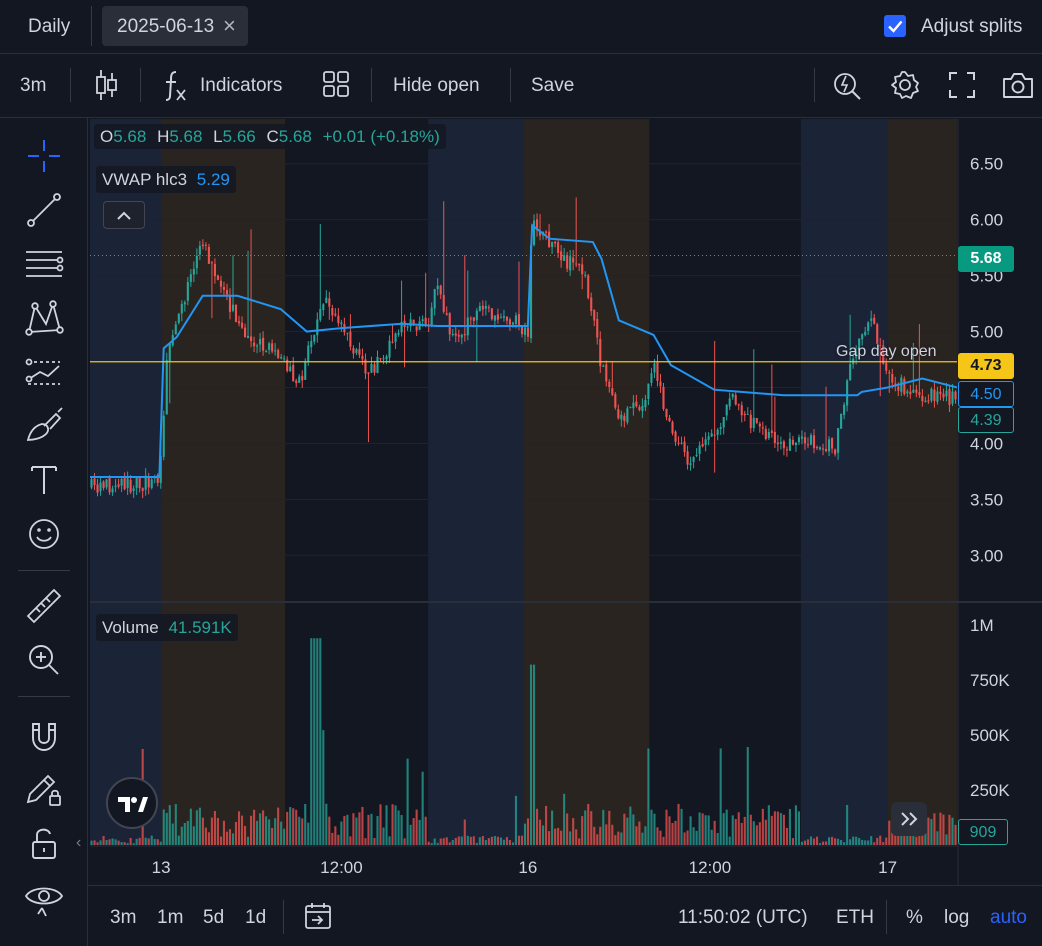 Image resolution: width=1042 pixels, height=946 pixels. What do you see at coordinates (123, 917) in the screenshot?
I see `range-3m-button: 3m` at bounding box center [123, 917].